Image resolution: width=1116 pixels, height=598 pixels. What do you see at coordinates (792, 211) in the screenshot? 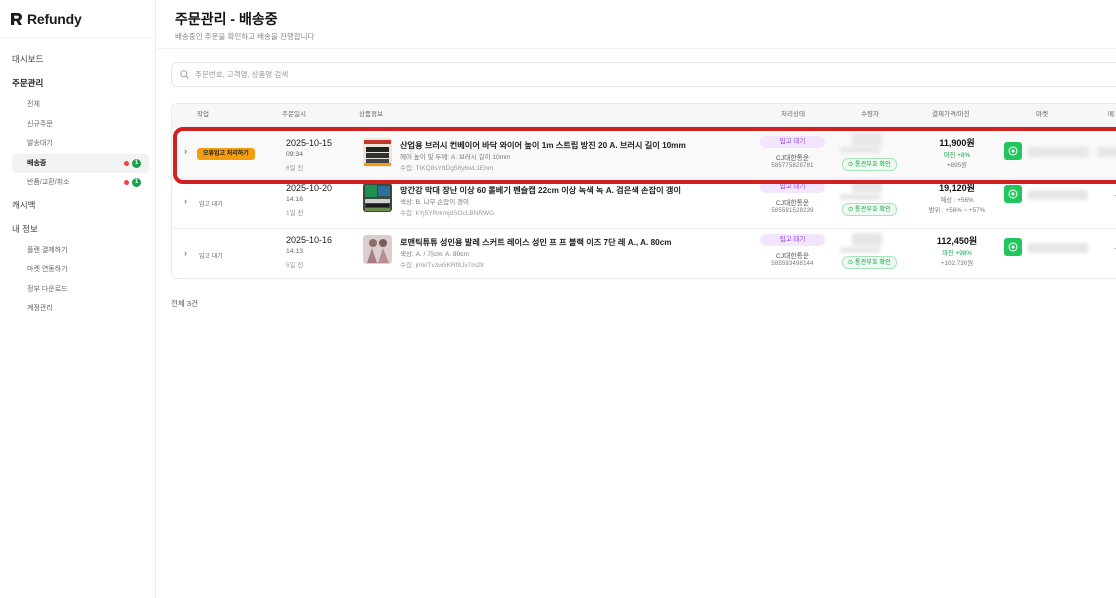
I see `tracking-number: 585591528239` at bounding box center [792, 211].